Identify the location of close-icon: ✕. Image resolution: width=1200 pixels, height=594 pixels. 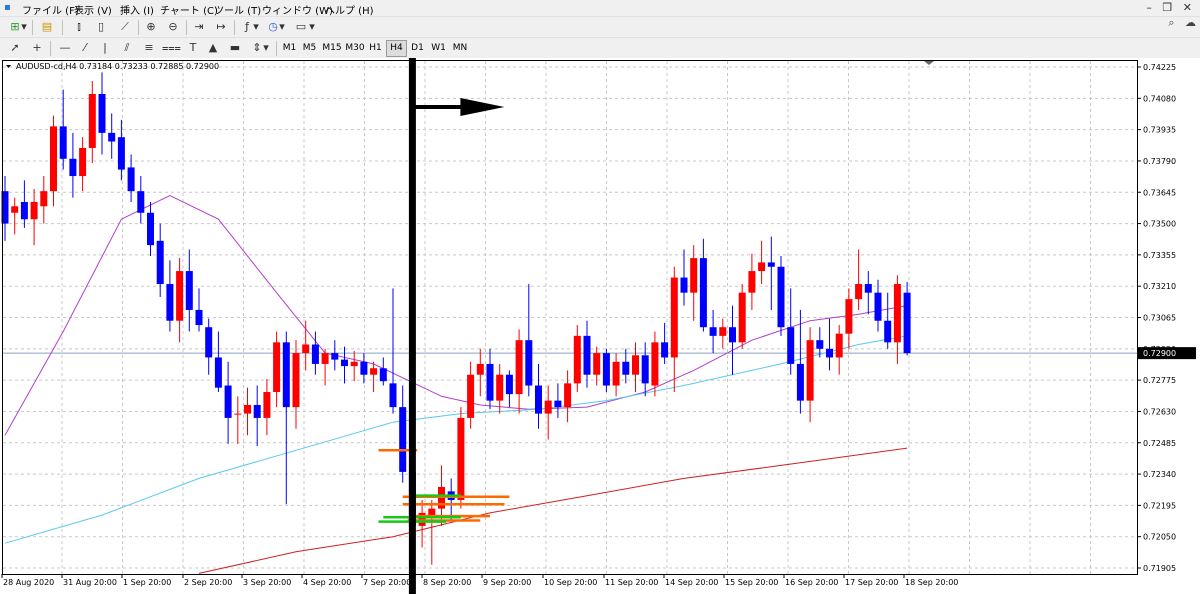
(1187, 7).